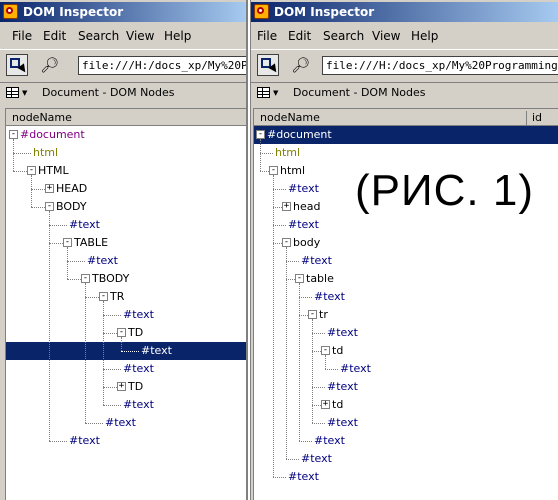  Describe the element at coordinates (537, 117) in the screenshot. I see `column-id: id` at that location.